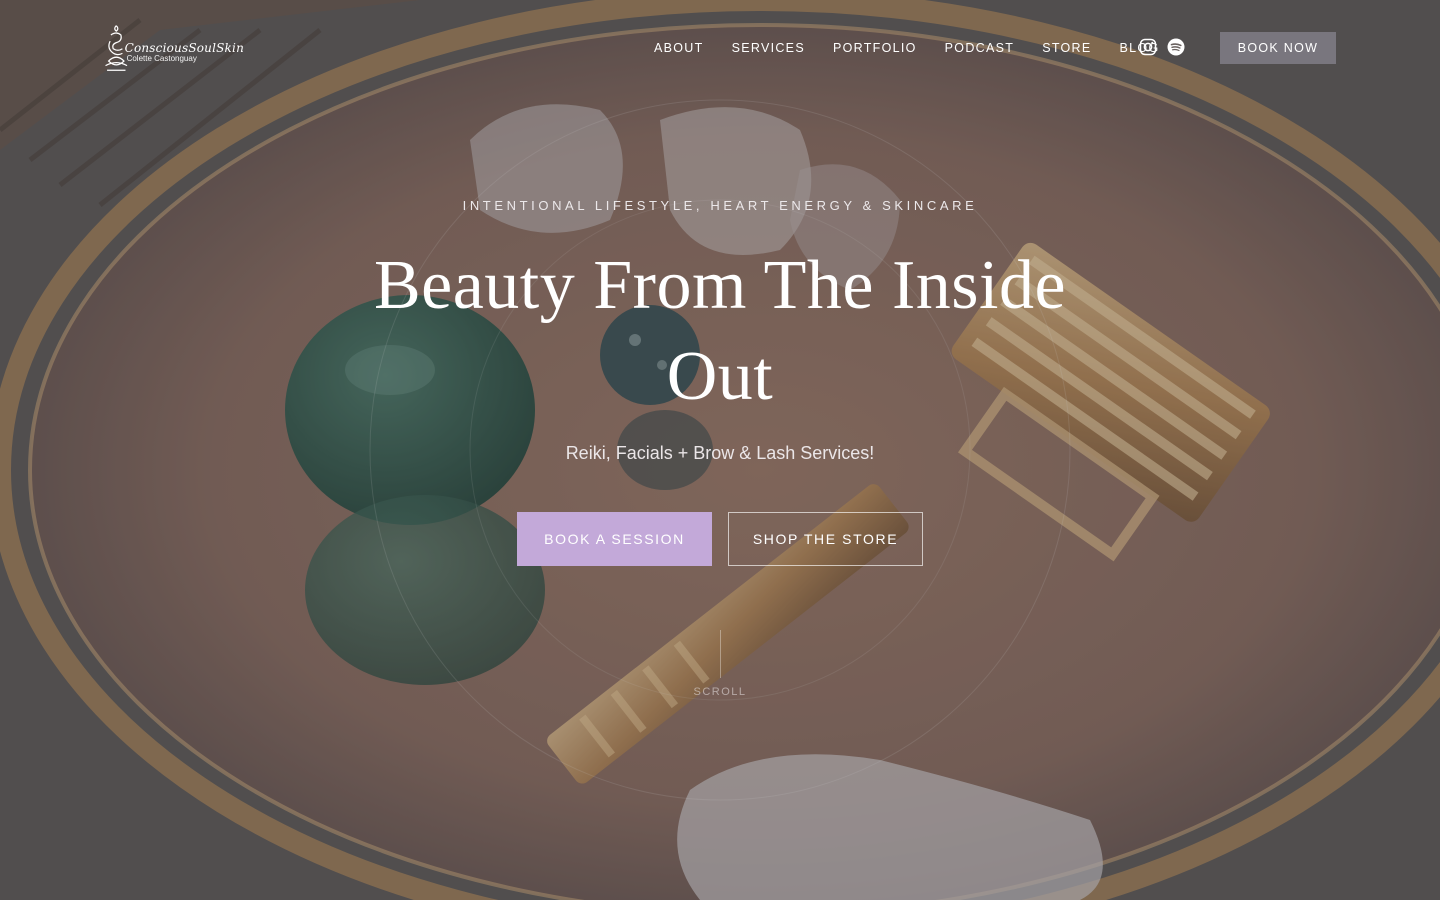 The image size is (1440, 900). Describe the element at coordinates (825, 539) in the screenshot. I see `shop-store-button: SHOP THE STORE` at that location.